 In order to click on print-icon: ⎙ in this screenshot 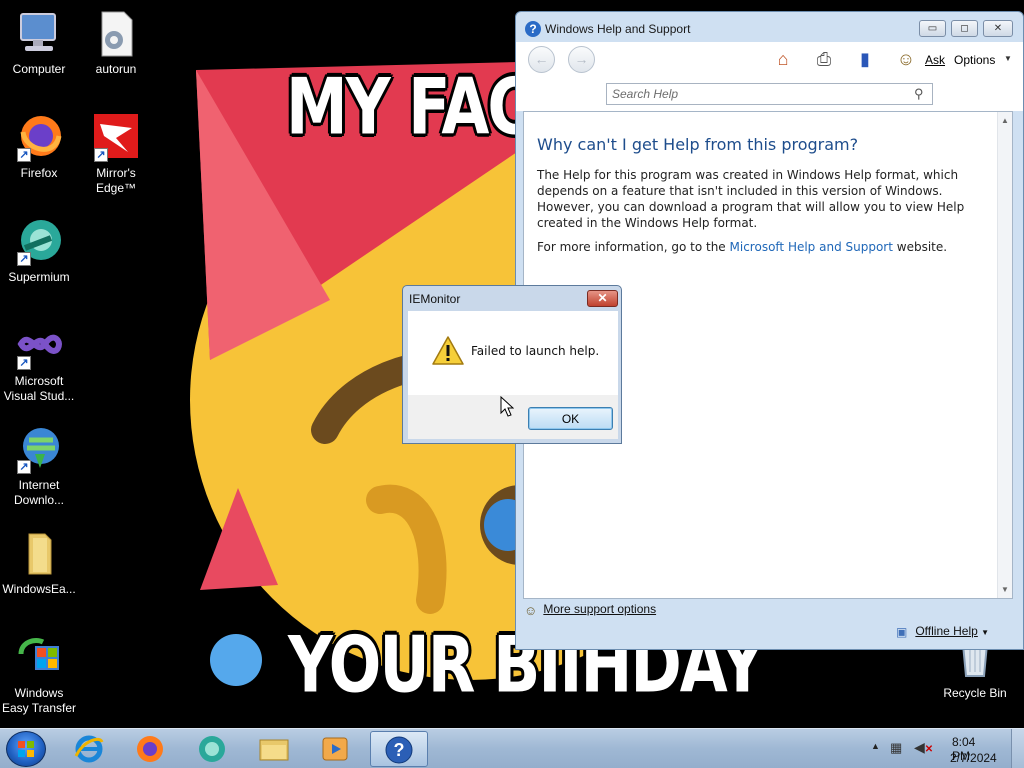, I will do `click(824, 59)`.